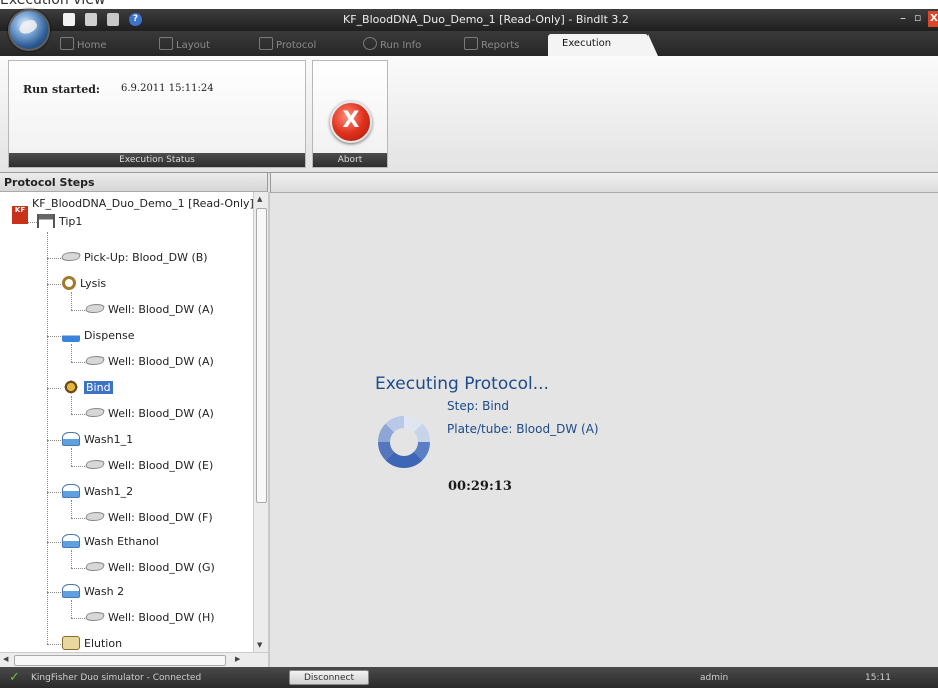 The height and width of the screenshot is (688, 938). I want to click on abort-x-icon: X, so click(351, 120).